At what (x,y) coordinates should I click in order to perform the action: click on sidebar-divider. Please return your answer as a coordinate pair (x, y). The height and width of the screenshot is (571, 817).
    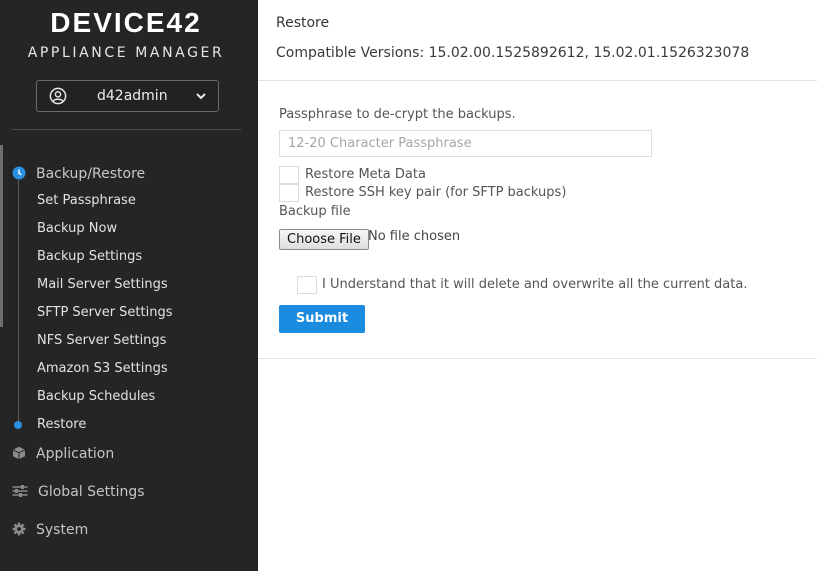
    Looking at the image, I should click on (126, 129).